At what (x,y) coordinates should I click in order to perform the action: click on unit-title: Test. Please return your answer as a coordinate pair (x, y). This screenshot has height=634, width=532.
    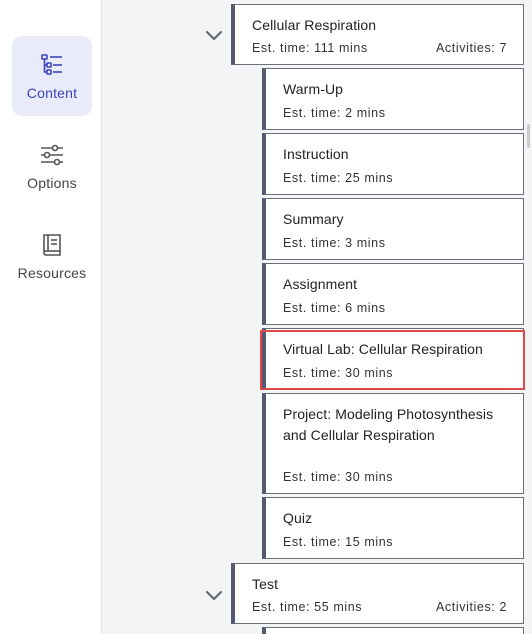
    Looking at the image, I should click on (265, 584).